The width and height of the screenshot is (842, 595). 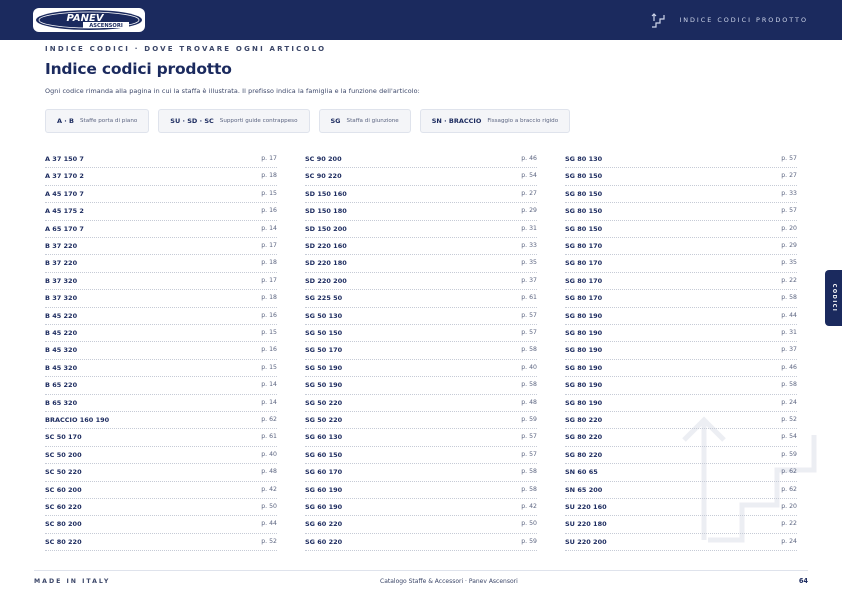 I want to click on index-row: B 37 220 p. 17, so click(x=161, y=247).